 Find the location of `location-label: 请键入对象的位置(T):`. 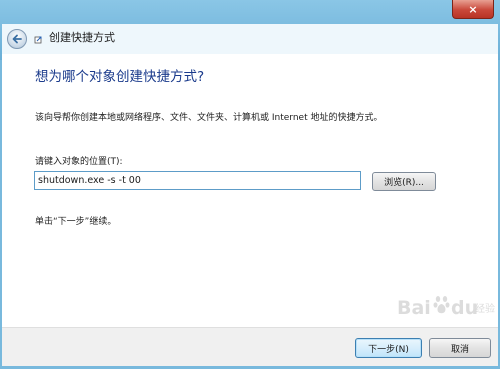

location-label: 请键入对象的位置(T): is located at coordinates (79, 162).